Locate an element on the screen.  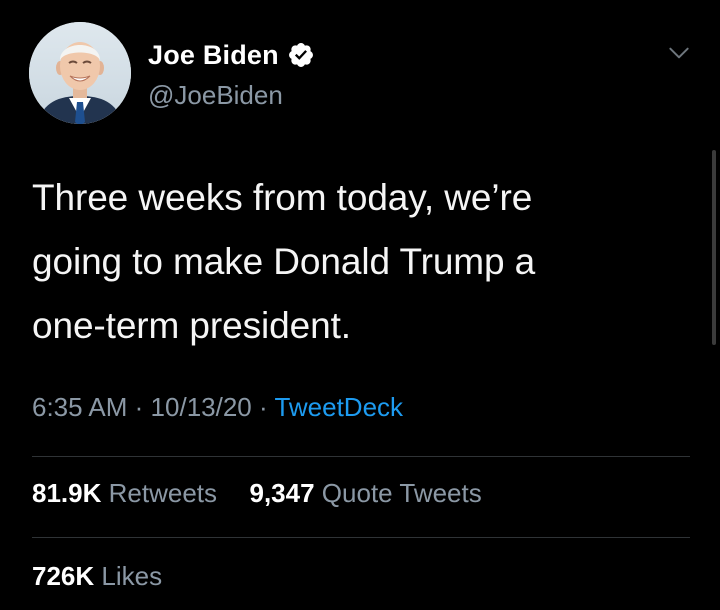
likes-stat: 726K Likes is located at coordinates (97, 576).